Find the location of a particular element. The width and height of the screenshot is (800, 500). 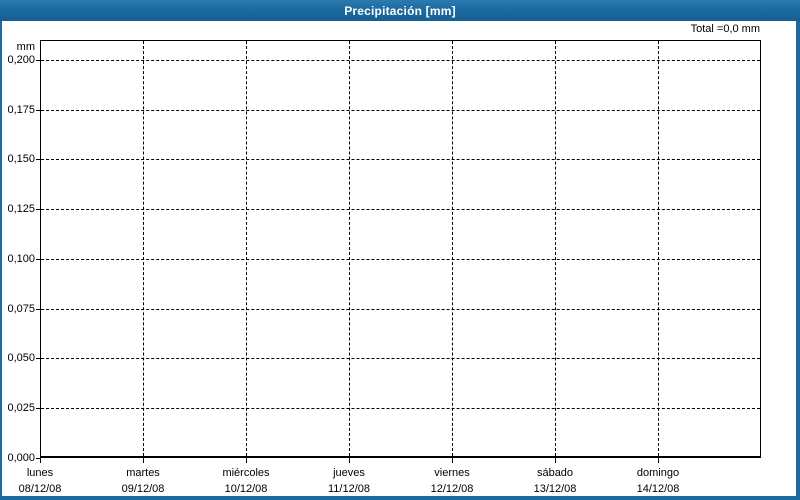

chart-title-bar: Precipitación [mm] is located at coordinates (400, 10).